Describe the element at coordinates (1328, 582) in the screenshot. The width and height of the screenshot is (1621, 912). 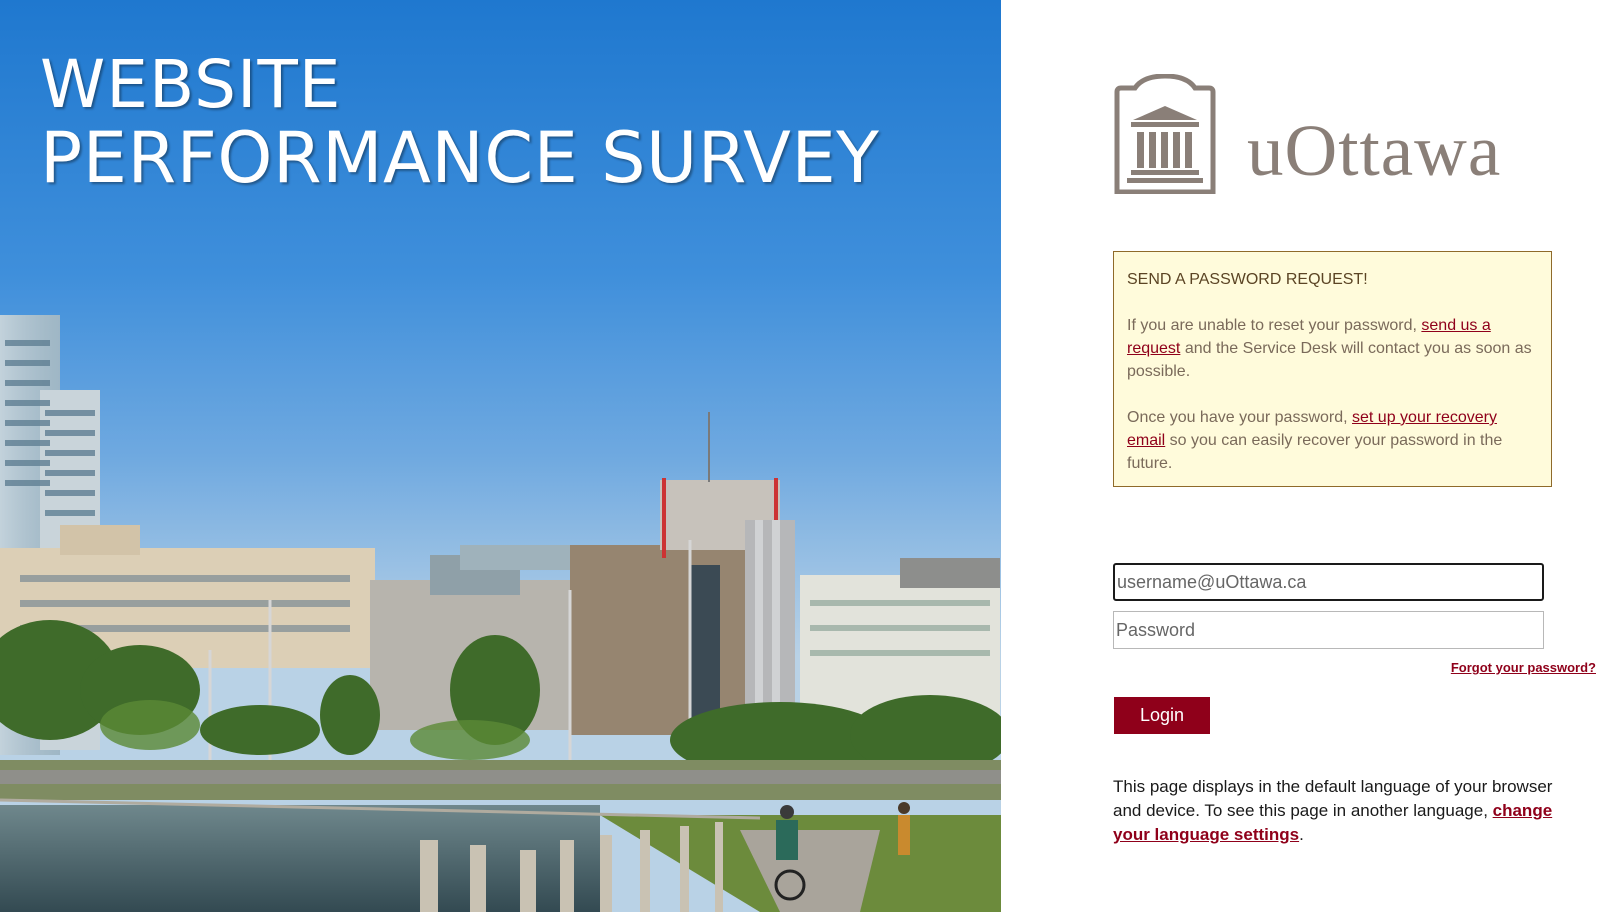
I see `username-input` at that location.